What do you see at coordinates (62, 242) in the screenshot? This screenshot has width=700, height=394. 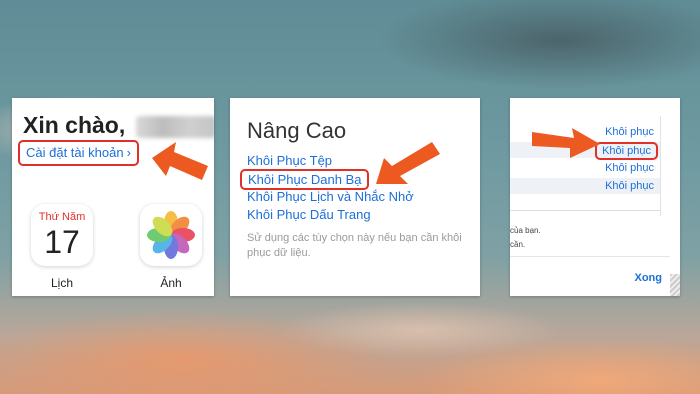 I see `calendar-day-number: 17` at bounding box center [62, 242].